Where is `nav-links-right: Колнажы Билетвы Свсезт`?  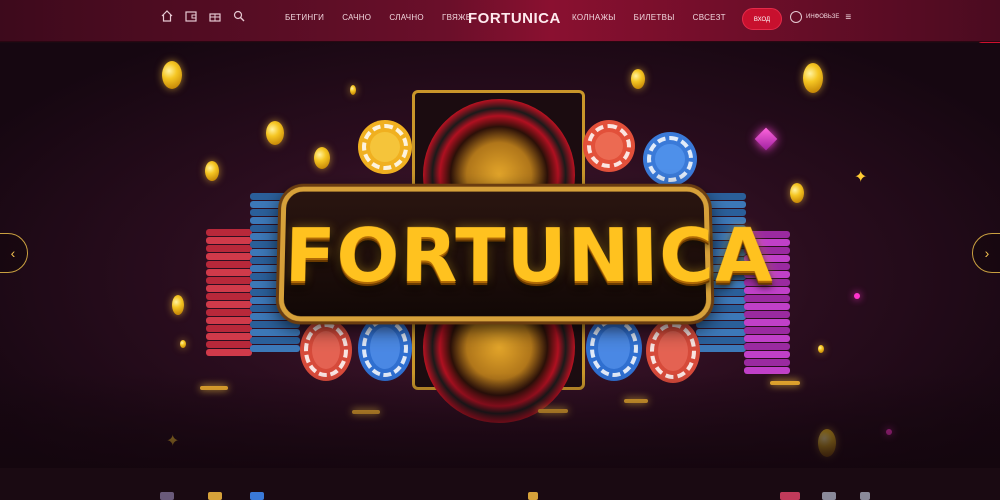
nav-links-right: Колнажы Билетвы Свсезт is located at coordinates (649, 17).